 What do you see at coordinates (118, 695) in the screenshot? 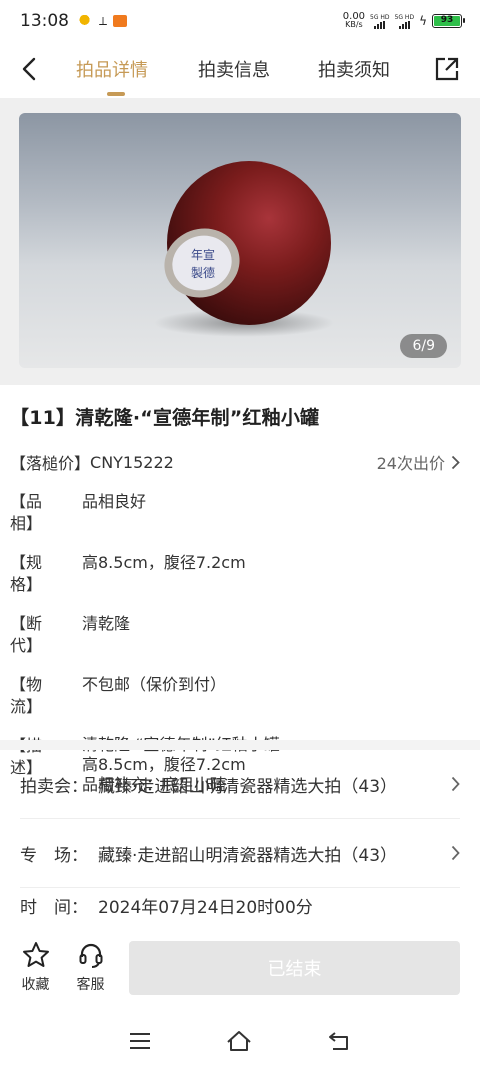
I see `shipping-row: 【物 流】 不包邮（保价到付）` at bounding box center [118, 695].